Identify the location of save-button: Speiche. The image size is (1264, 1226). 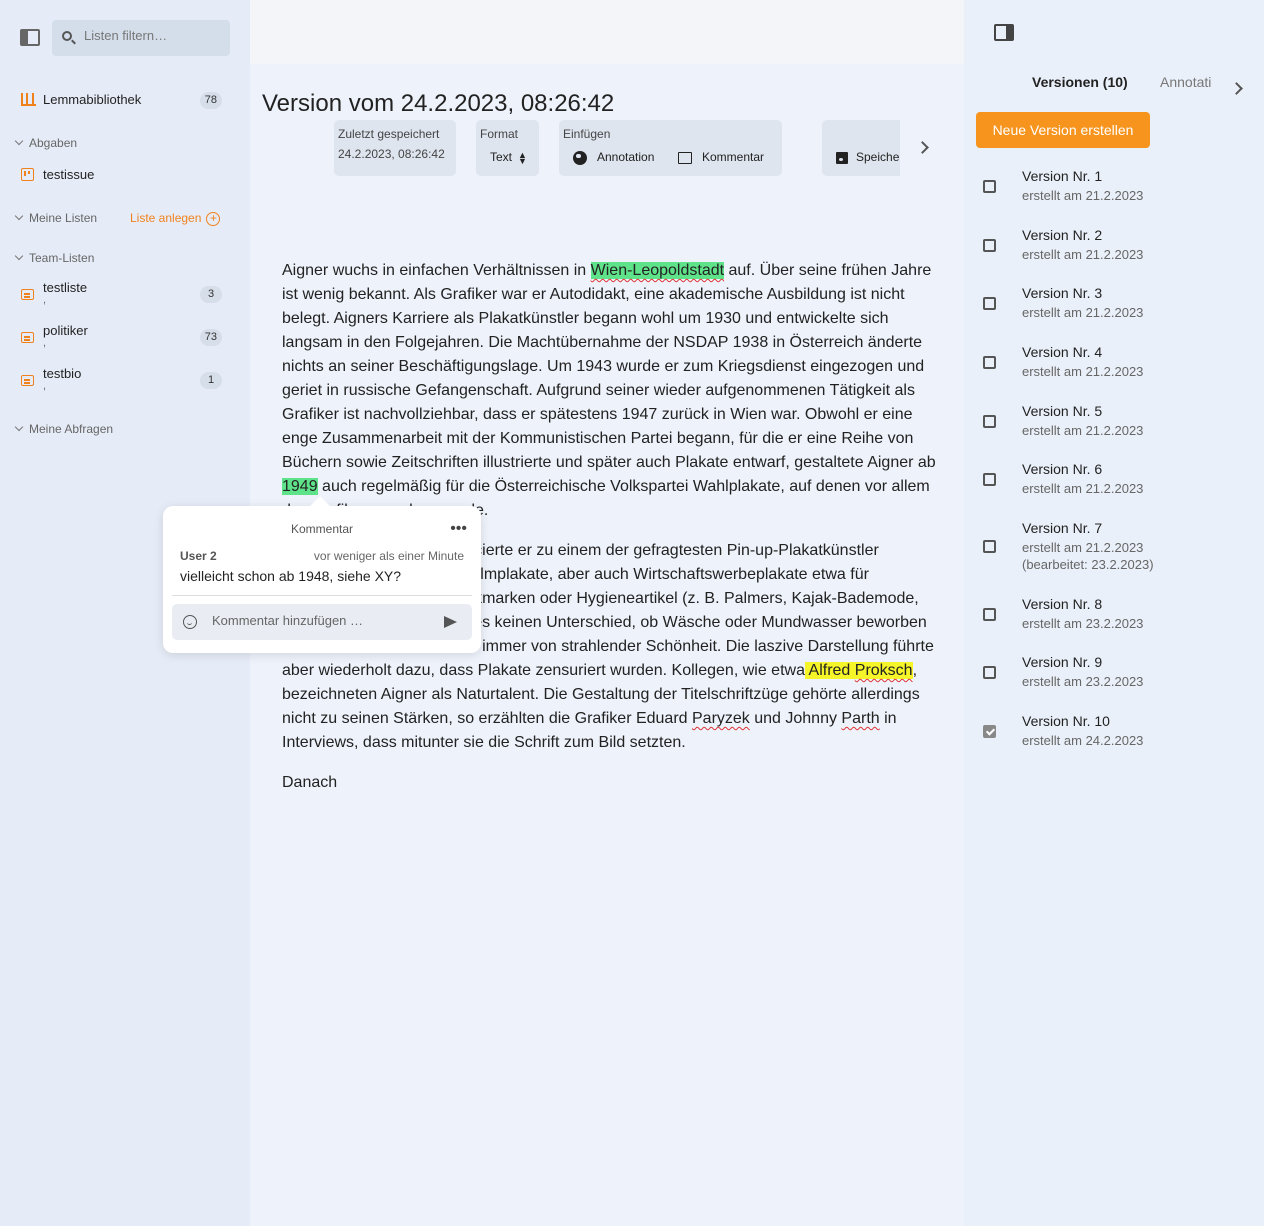
(867, 157).